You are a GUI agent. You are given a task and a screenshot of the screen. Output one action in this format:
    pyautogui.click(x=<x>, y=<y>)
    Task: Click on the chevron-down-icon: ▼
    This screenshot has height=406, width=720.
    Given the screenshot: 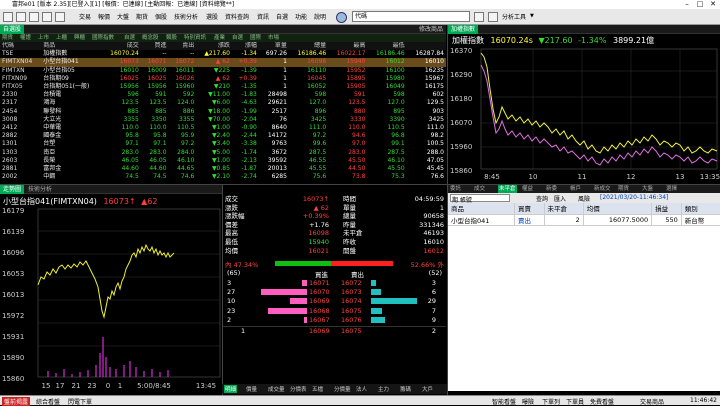 What is the action you would take?
    pyautogui.click(x=532, y=16)
    